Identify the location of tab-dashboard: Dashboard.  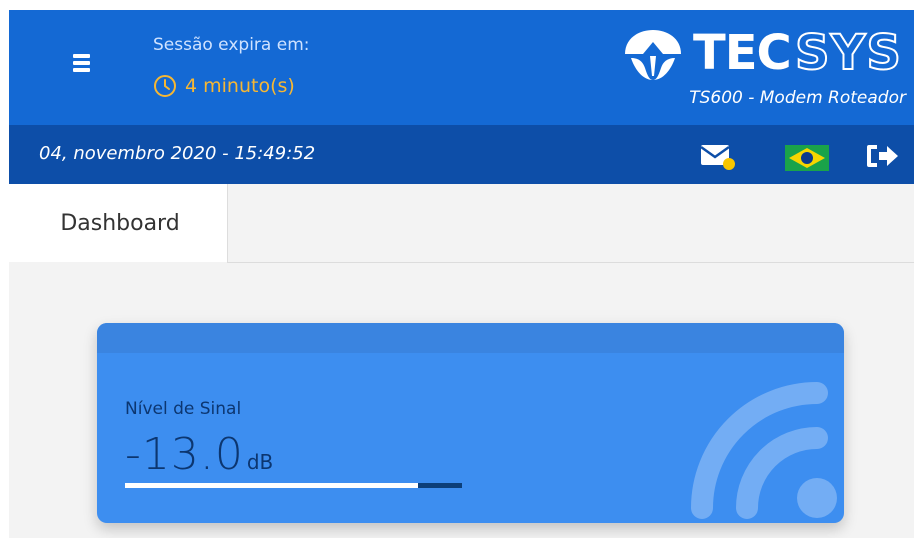
(118, 223).